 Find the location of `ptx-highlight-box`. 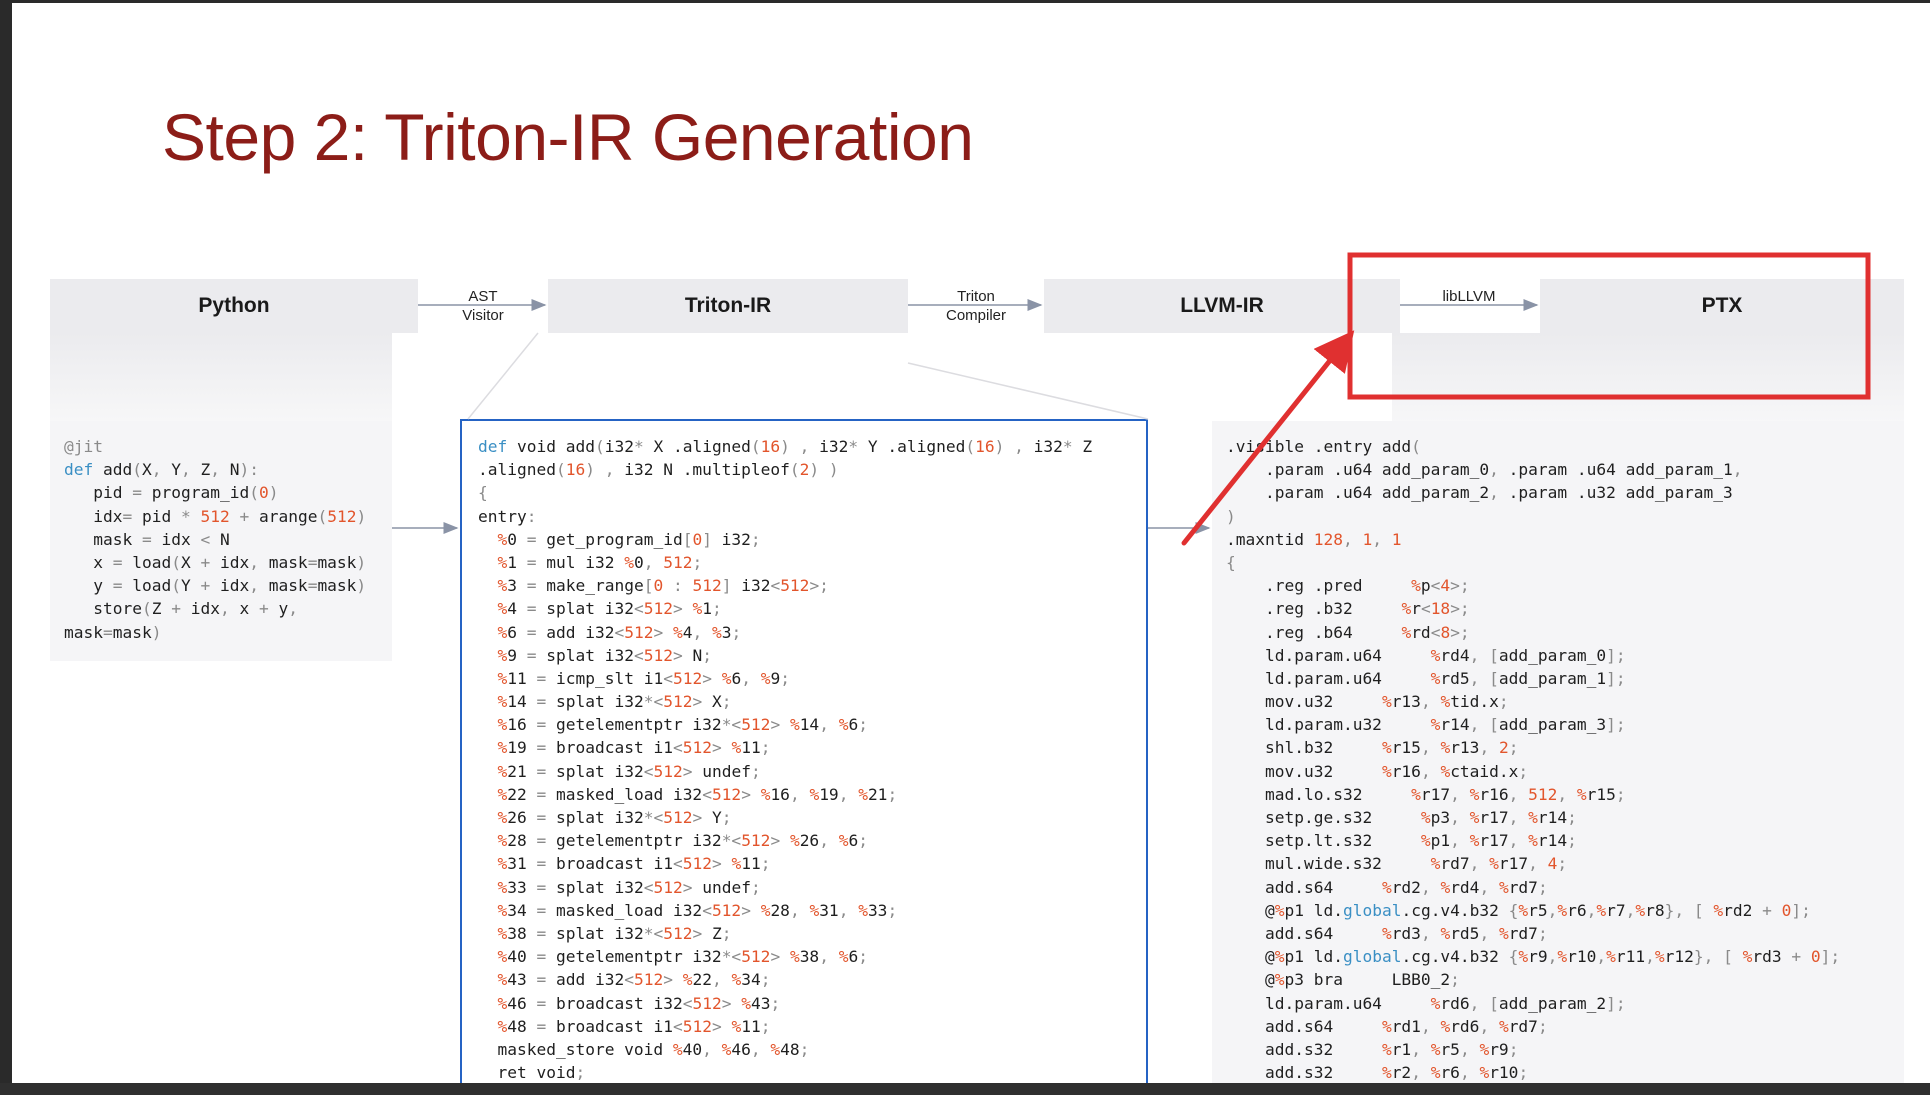

ptx-highlight-box is located at coordinates (1609, 326).